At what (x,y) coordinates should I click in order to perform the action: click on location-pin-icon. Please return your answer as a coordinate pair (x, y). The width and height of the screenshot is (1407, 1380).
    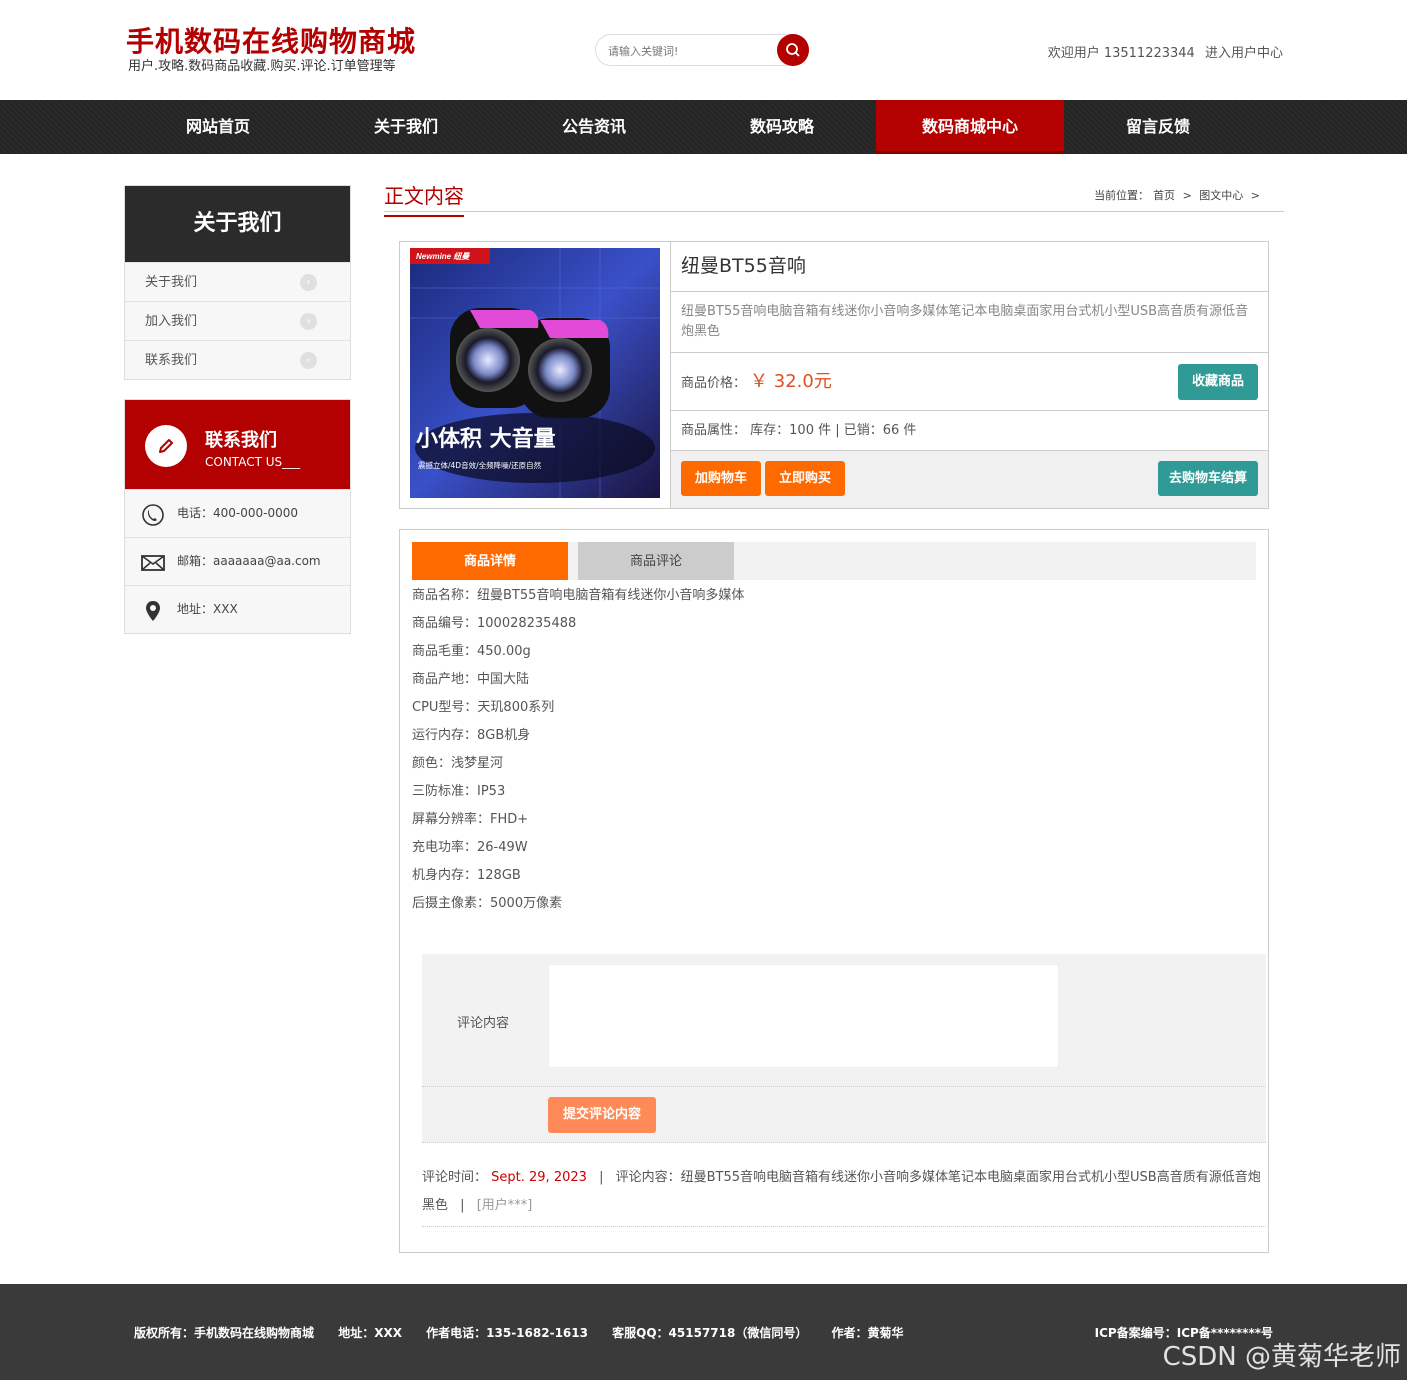
    Looking at the image, I should click on (153, 611).